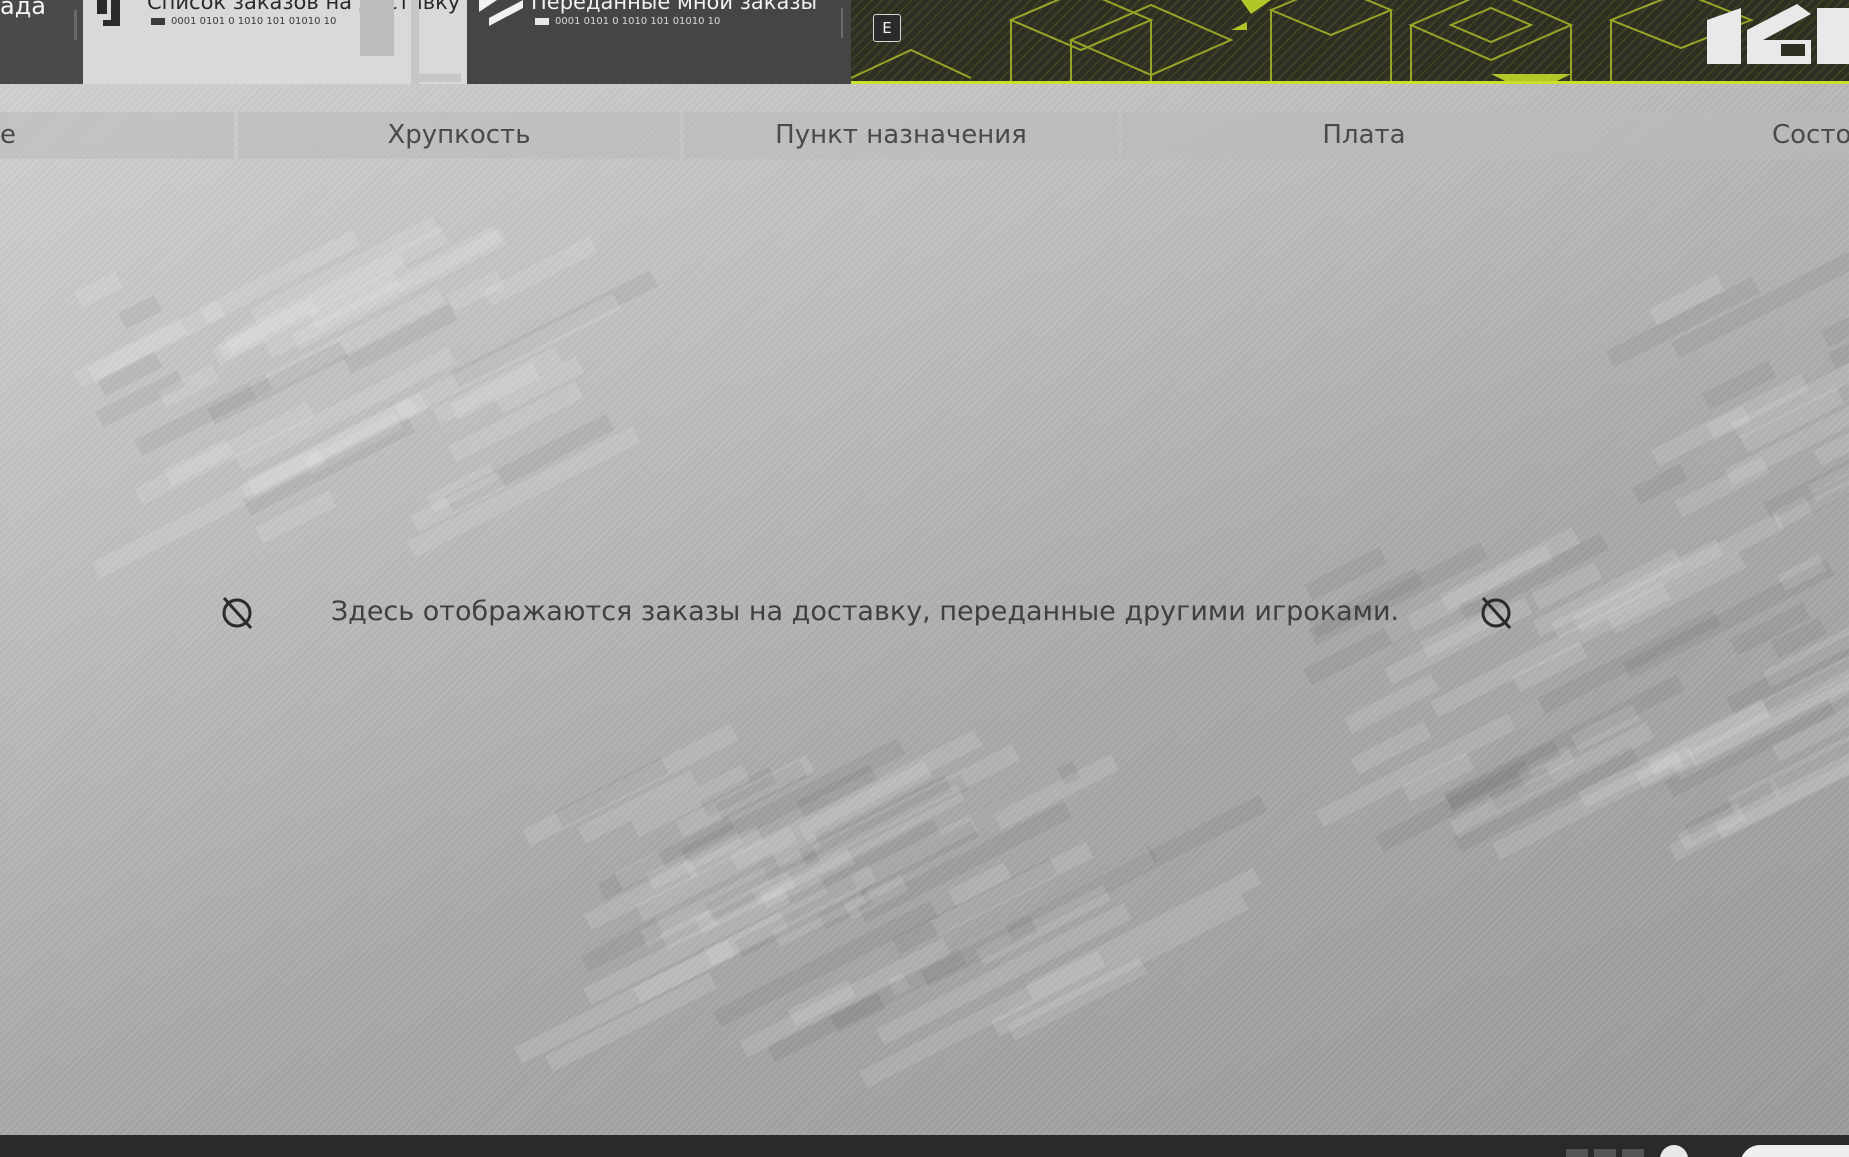  I want to click on column-header-status-partial: Состо, so click(1729, 135).